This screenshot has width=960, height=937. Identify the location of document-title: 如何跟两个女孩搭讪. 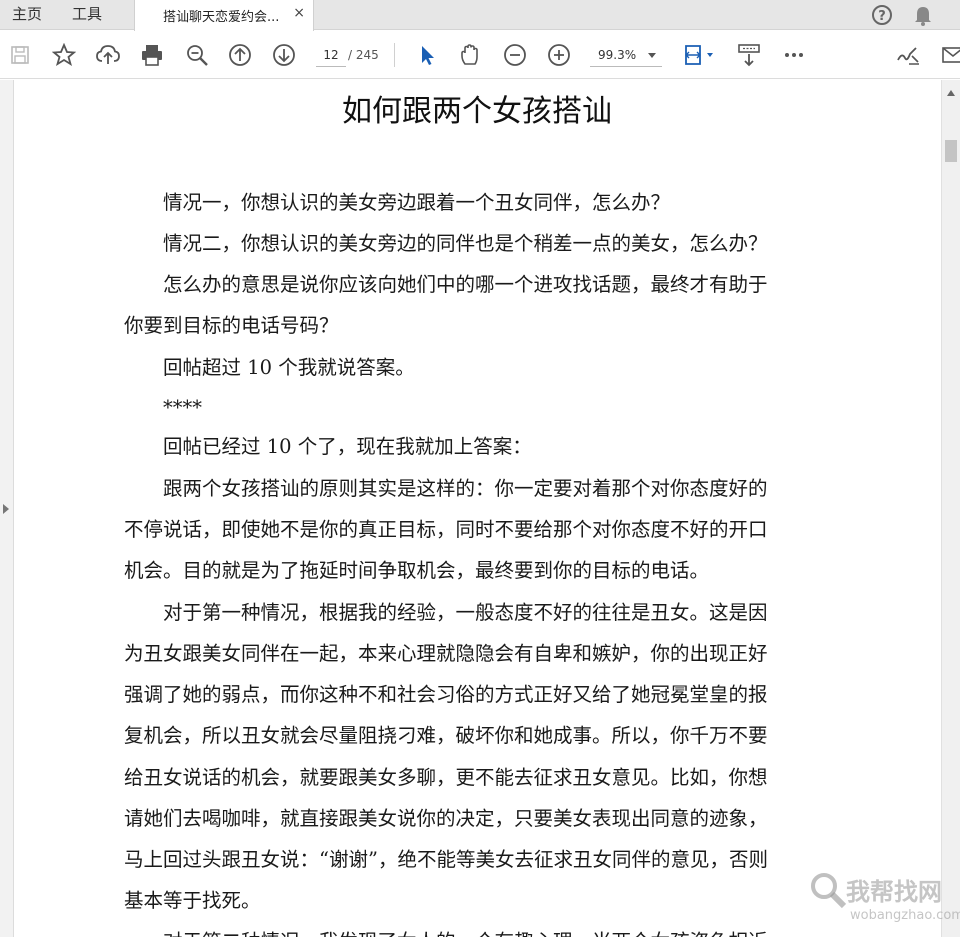
(477, 111).